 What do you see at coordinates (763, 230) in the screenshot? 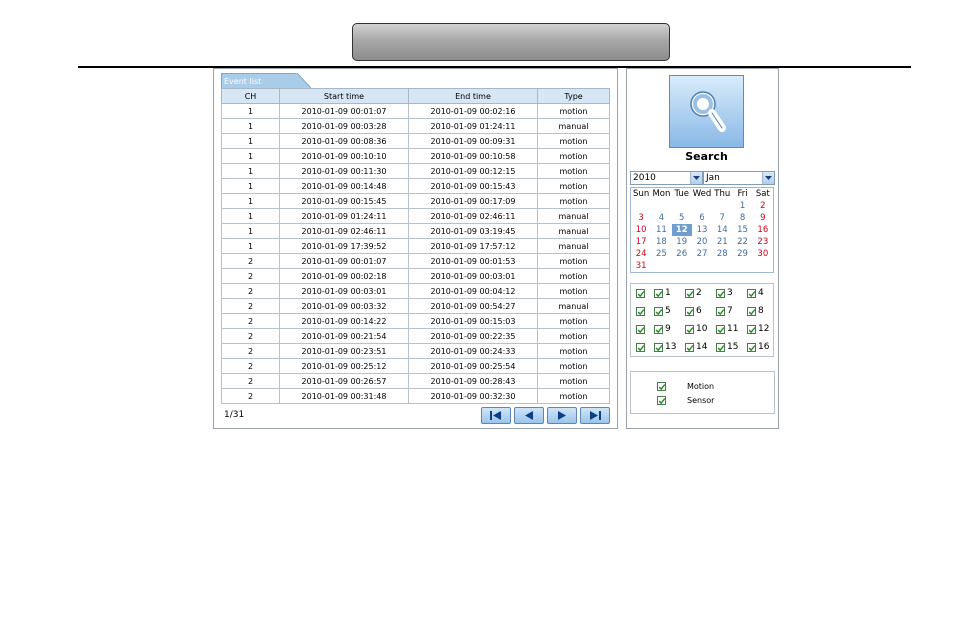
I see `calendar-day: 16` at bounding box center [763, 230].